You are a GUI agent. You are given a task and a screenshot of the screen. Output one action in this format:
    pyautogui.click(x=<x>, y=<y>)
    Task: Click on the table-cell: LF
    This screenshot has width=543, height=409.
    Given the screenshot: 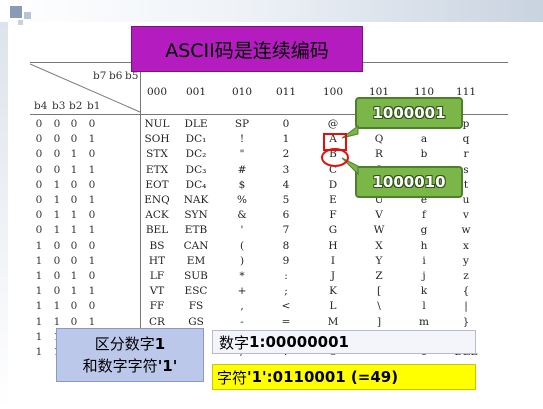 What is the action you would take?
    pyautogui.click(x=157, y=276)
    